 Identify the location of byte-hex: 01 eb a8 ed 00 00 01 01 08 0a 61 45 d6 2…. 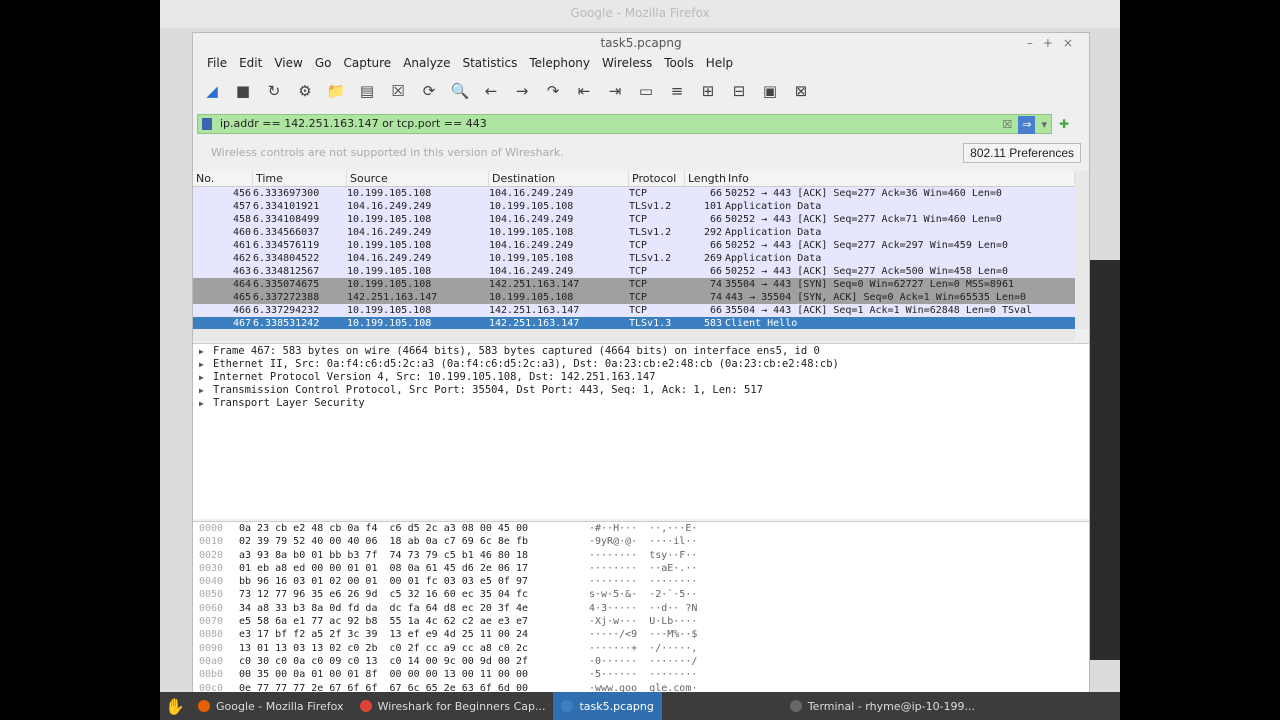
(414, 568).